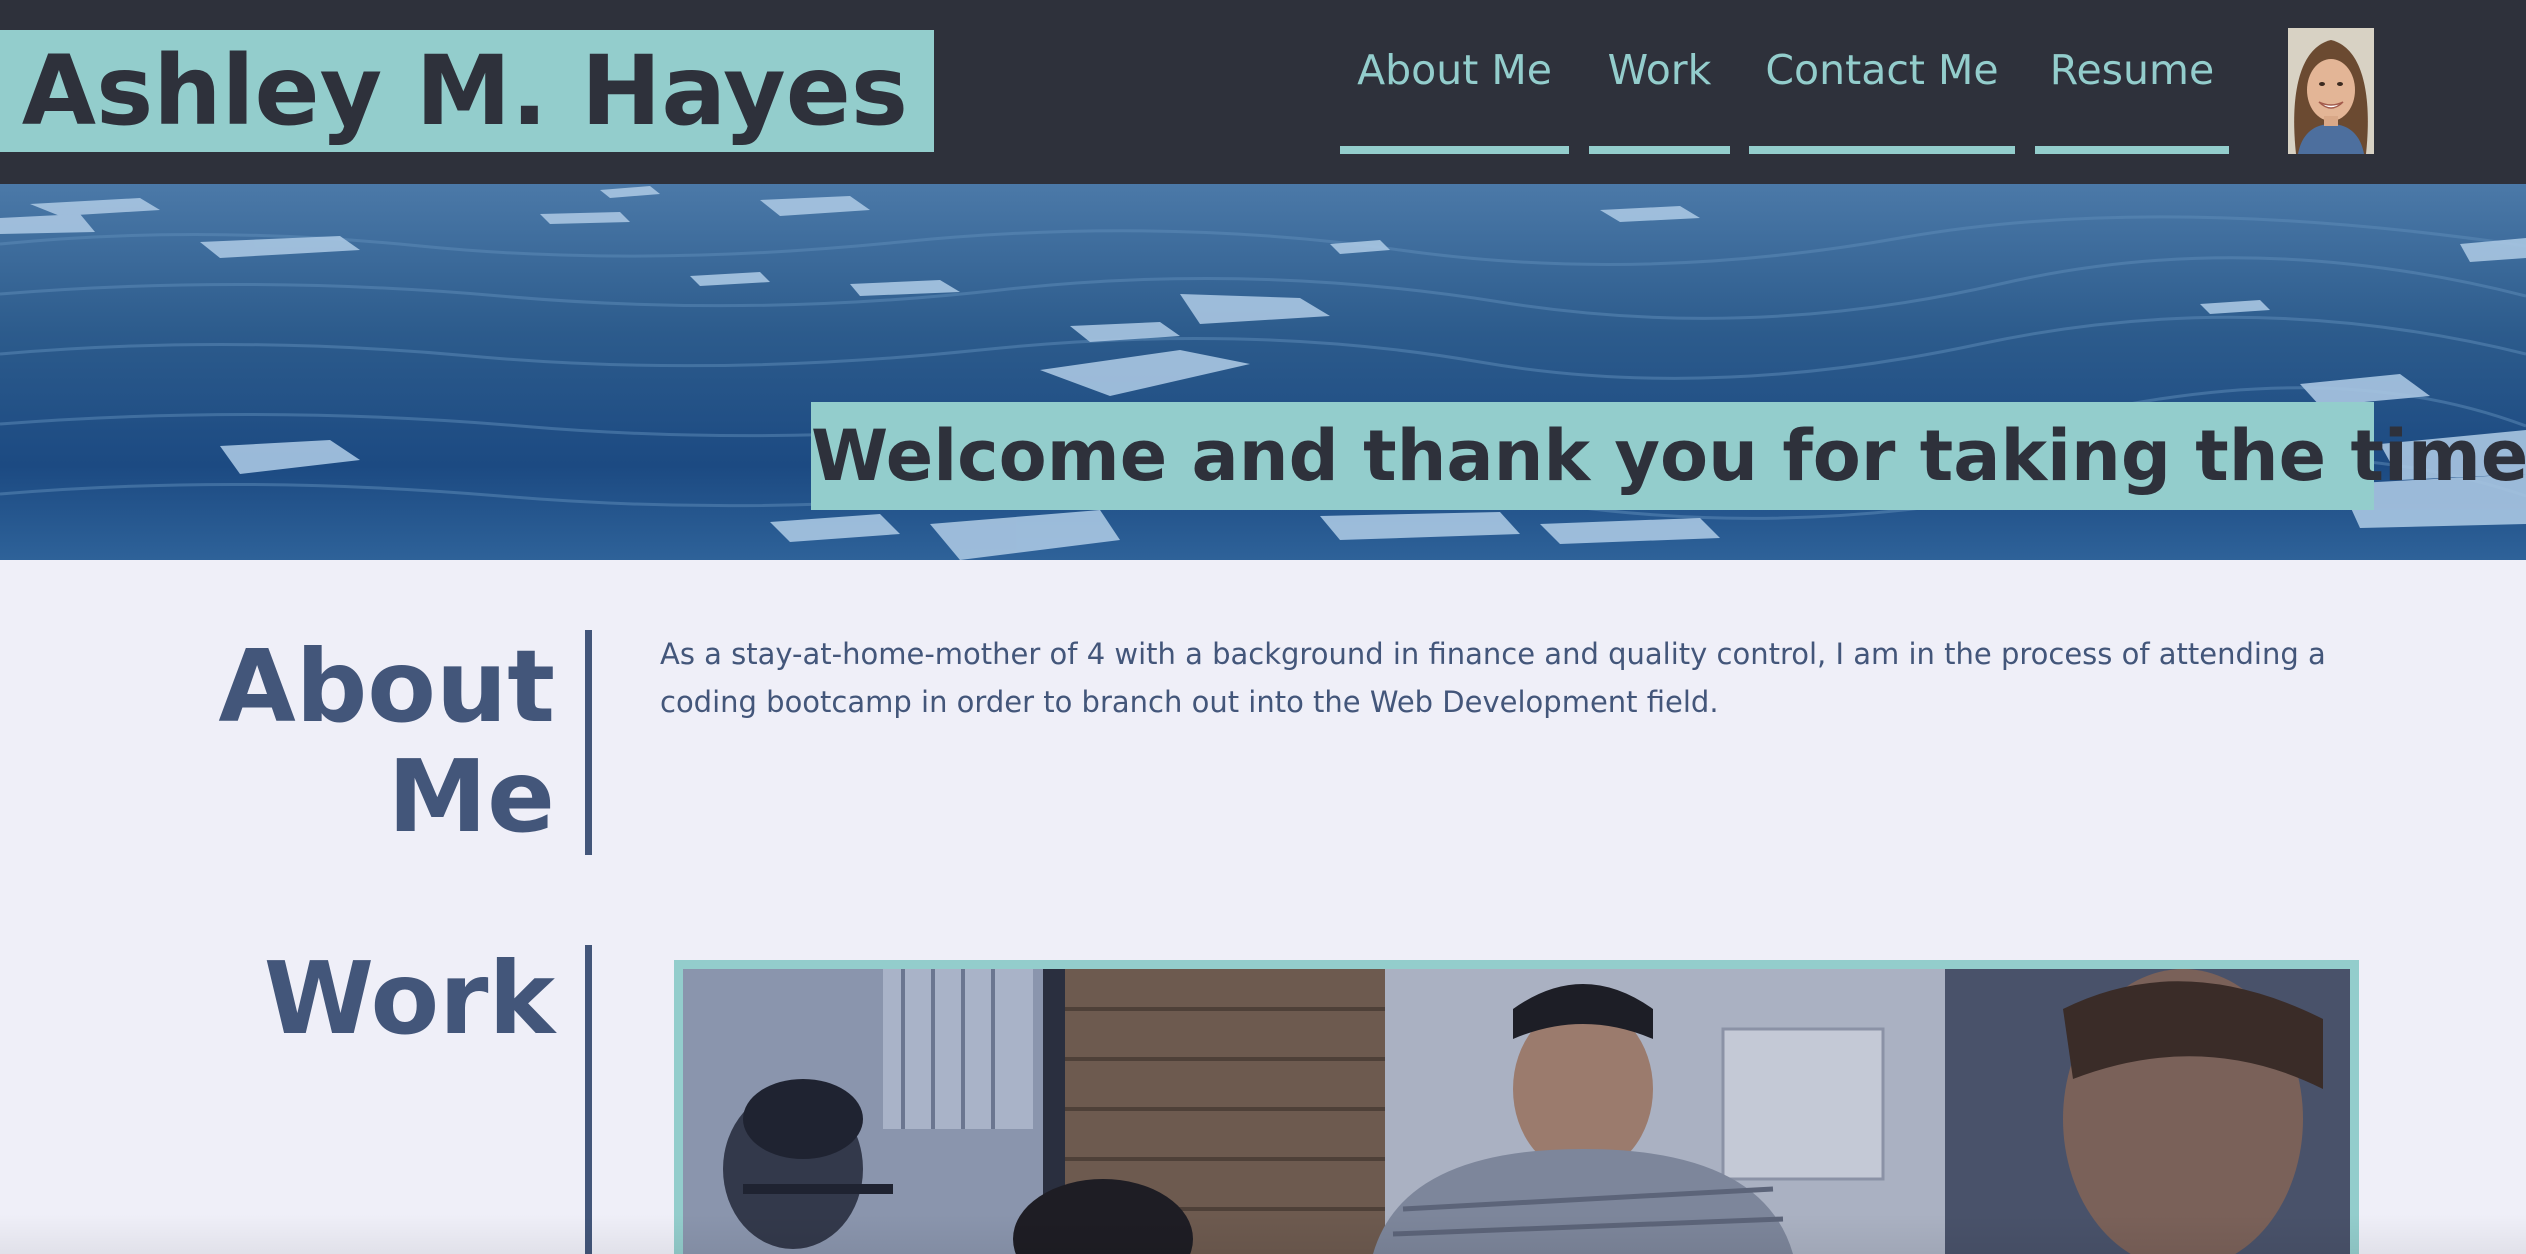 This screenshot has height=1254, width=2526. I want to click on about-divider, so click(588, 742).